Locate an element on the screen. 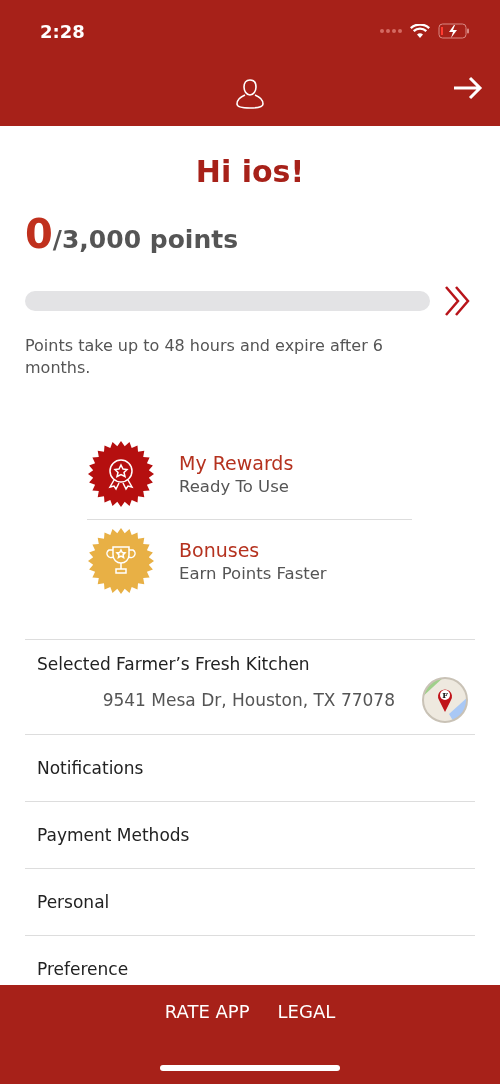 The width and height of the screenshot is (500, 1084). status-time: 2:28 is located at coordinates (62, 31).